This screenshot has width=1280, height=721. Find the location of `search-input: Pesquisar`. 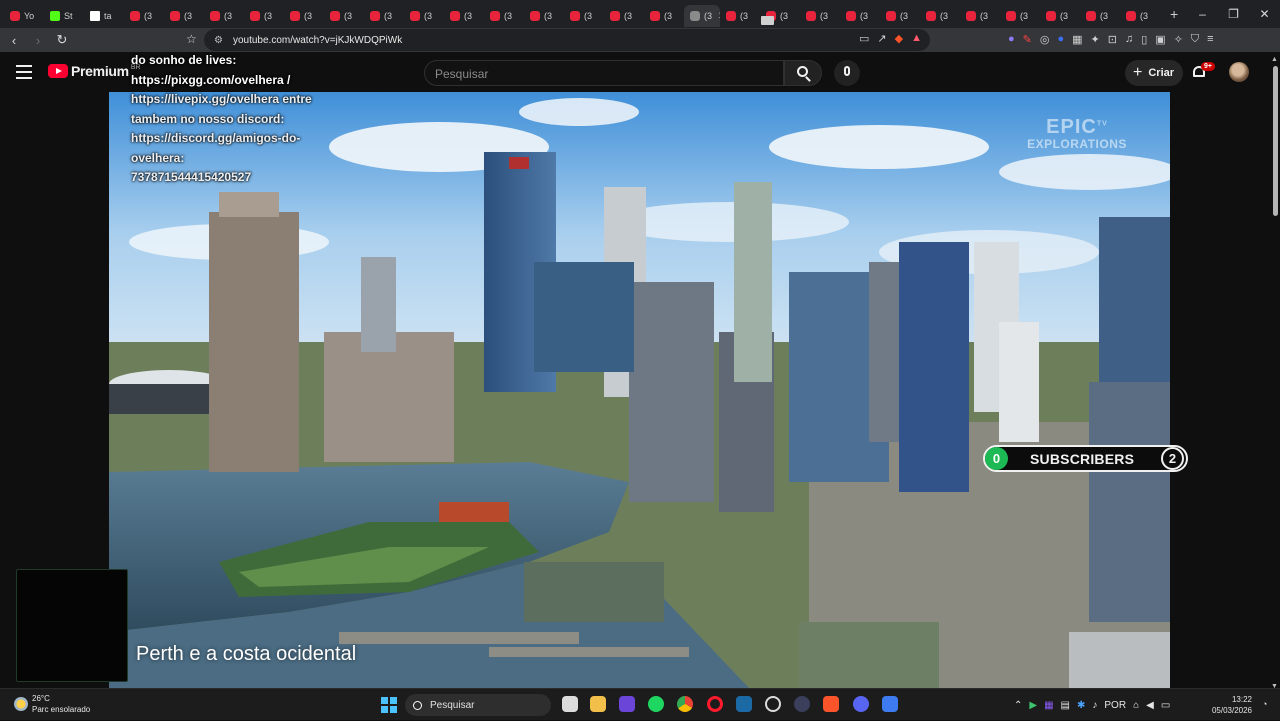

search-input: Pesquisar is located at coordinates (604, 73).